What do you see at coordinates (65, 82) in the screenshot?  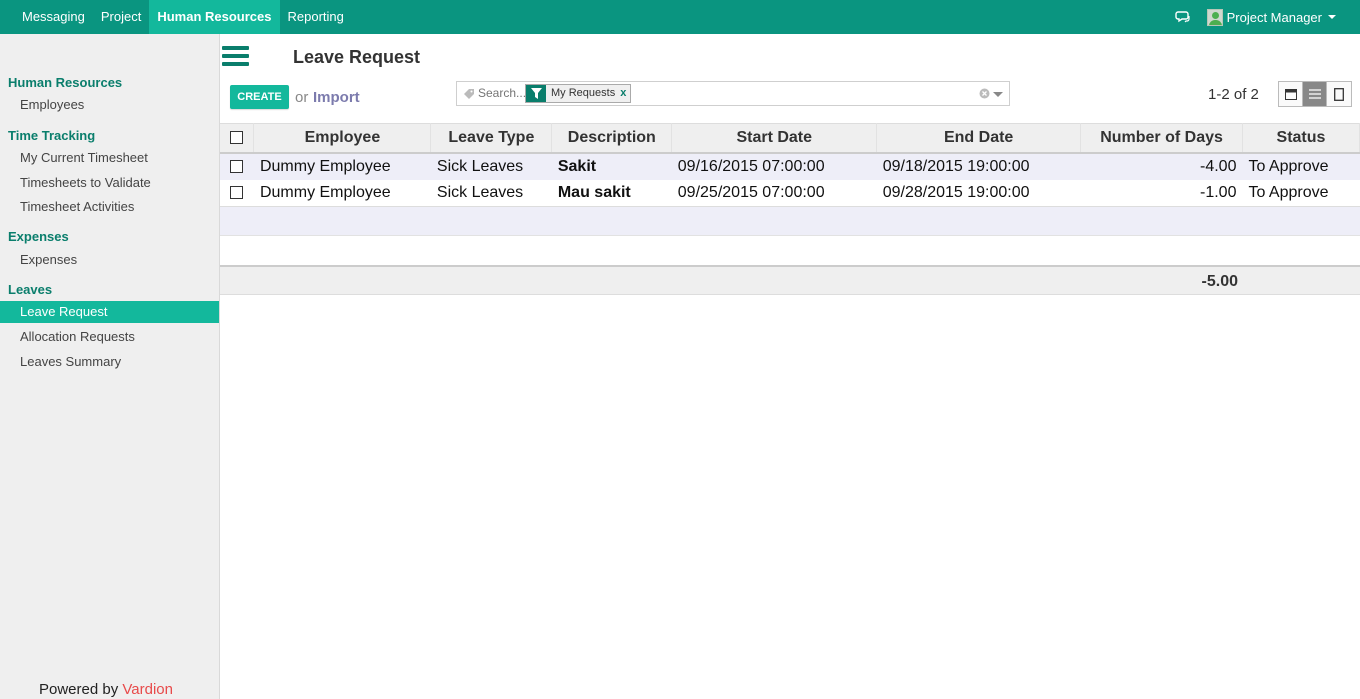 I see `sidebar-section-human-resources: Human Resources` at bounding box center [65, 82].